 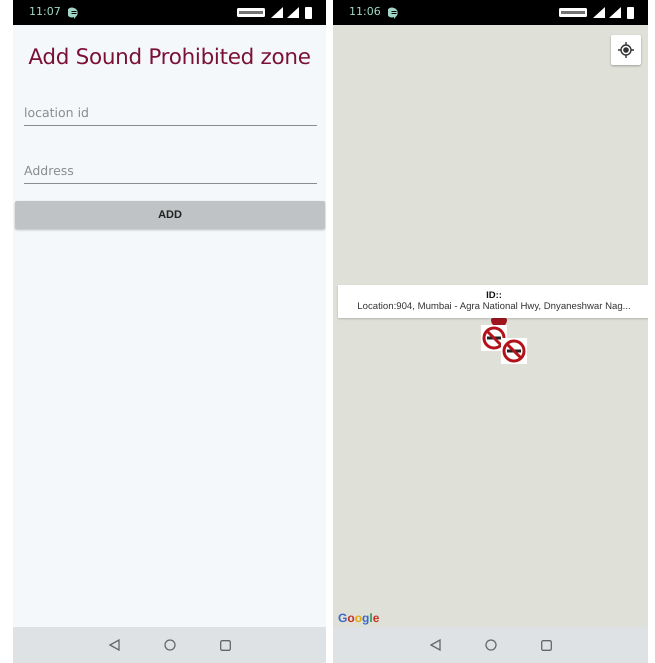 I want to click on crosshair-icon, so click(x=626, y=50).